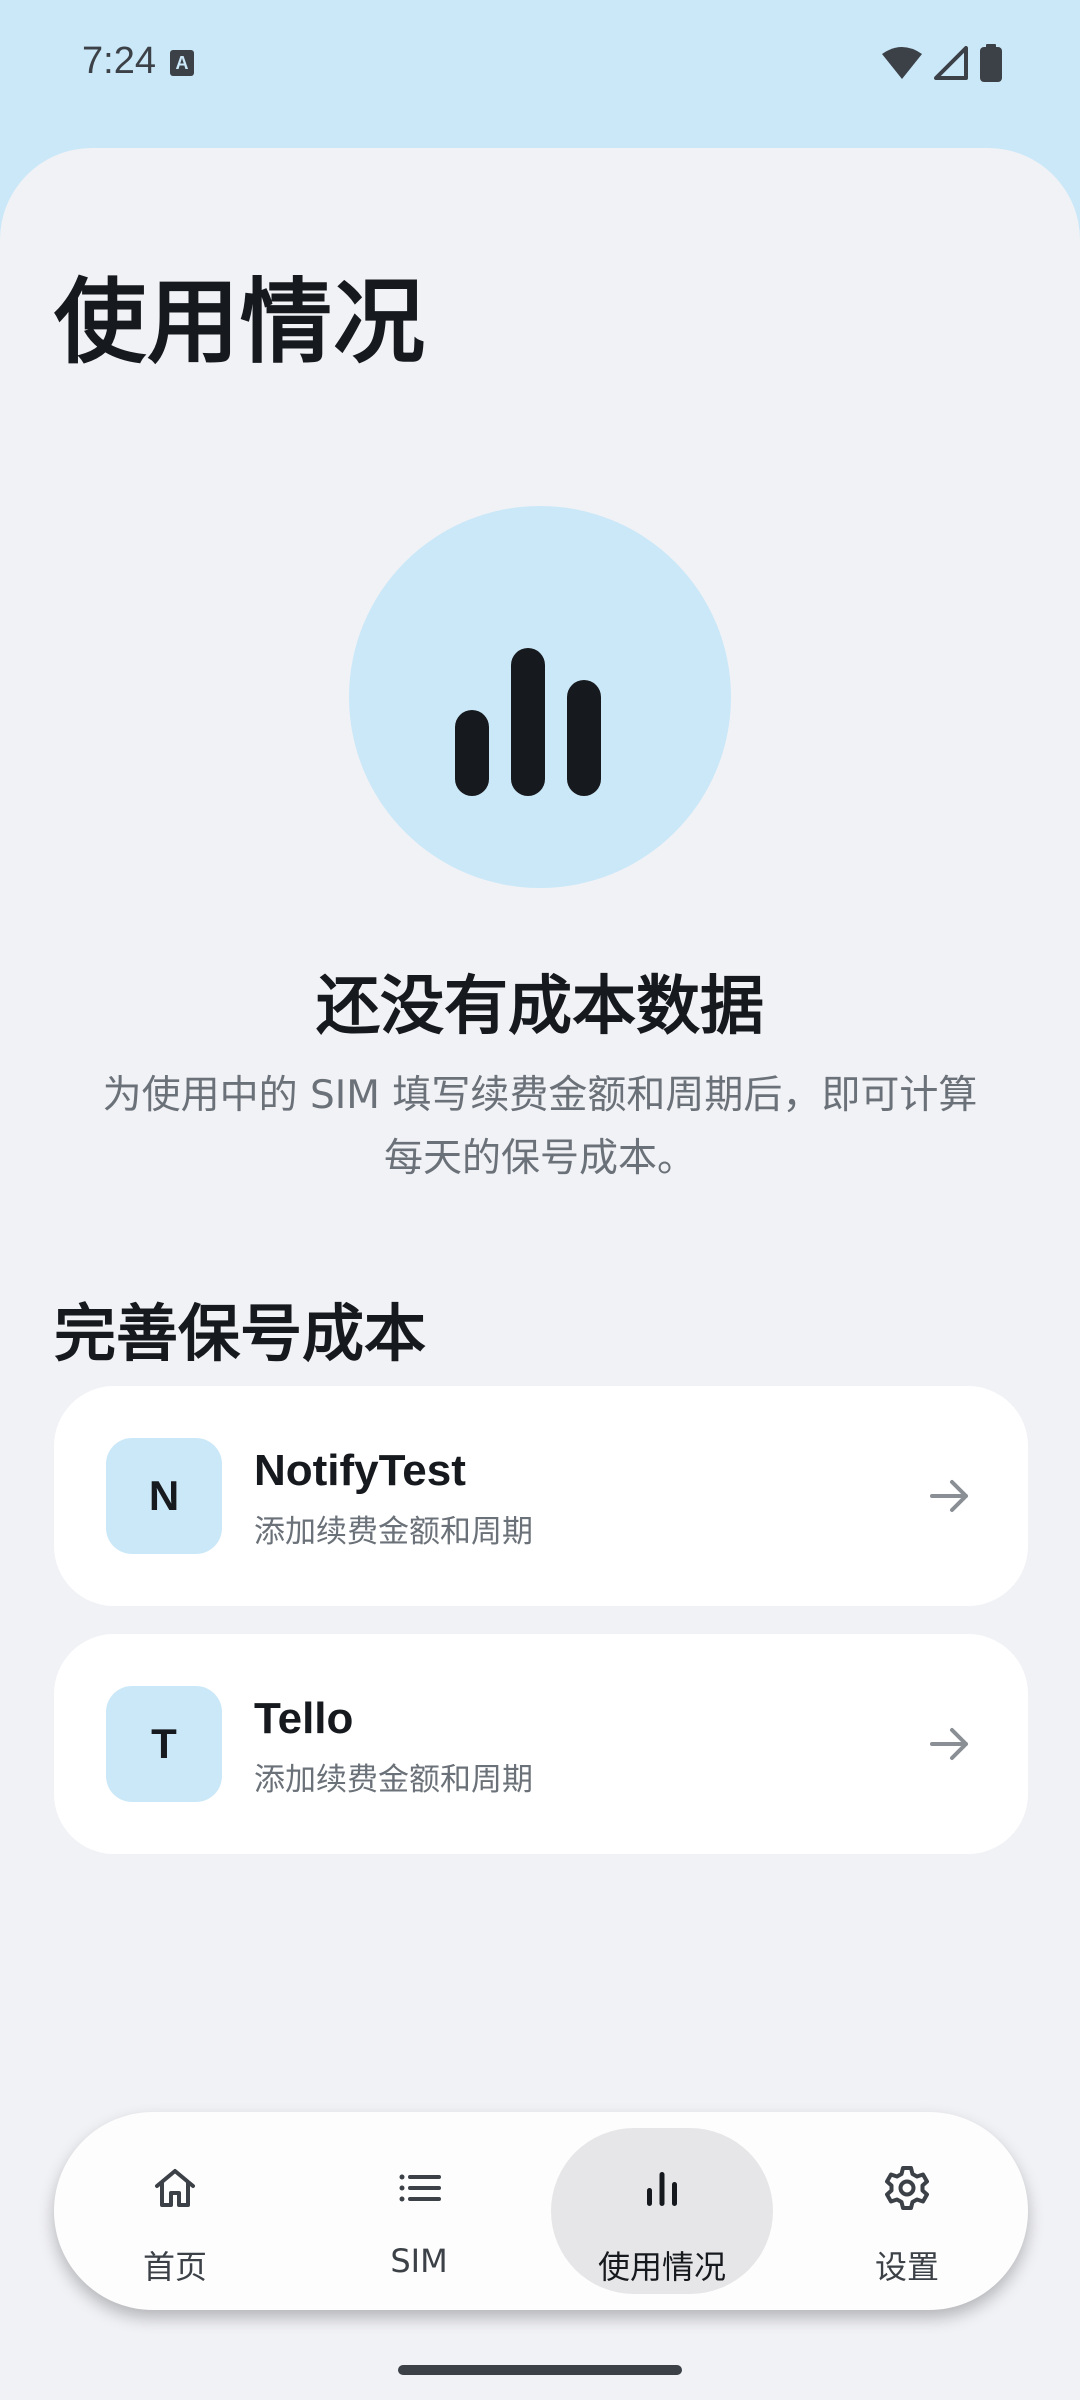  I want to click on wifi-icon, so click(902, 63).